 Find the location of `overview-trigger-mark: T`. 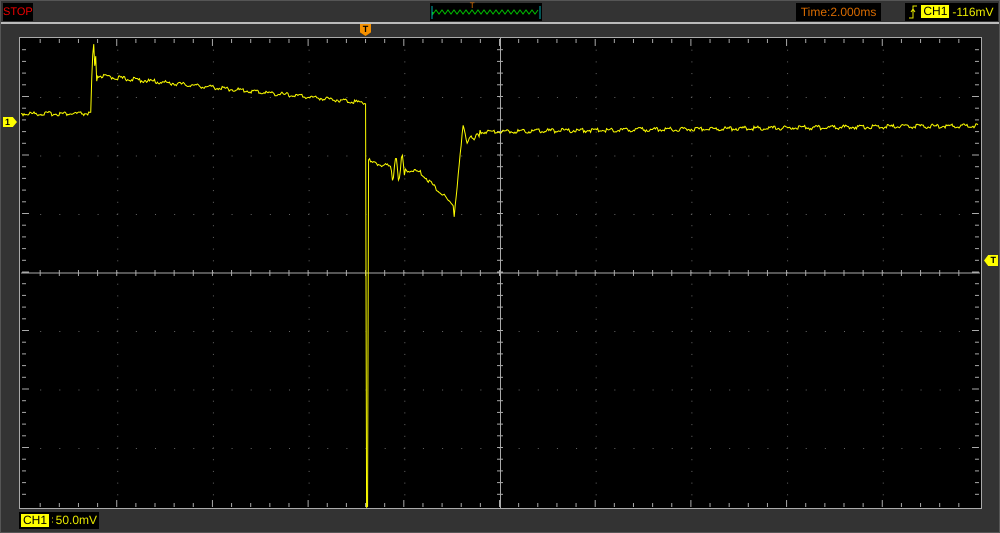

overview-trigger-mark: T is located at coordinates (472, 5).